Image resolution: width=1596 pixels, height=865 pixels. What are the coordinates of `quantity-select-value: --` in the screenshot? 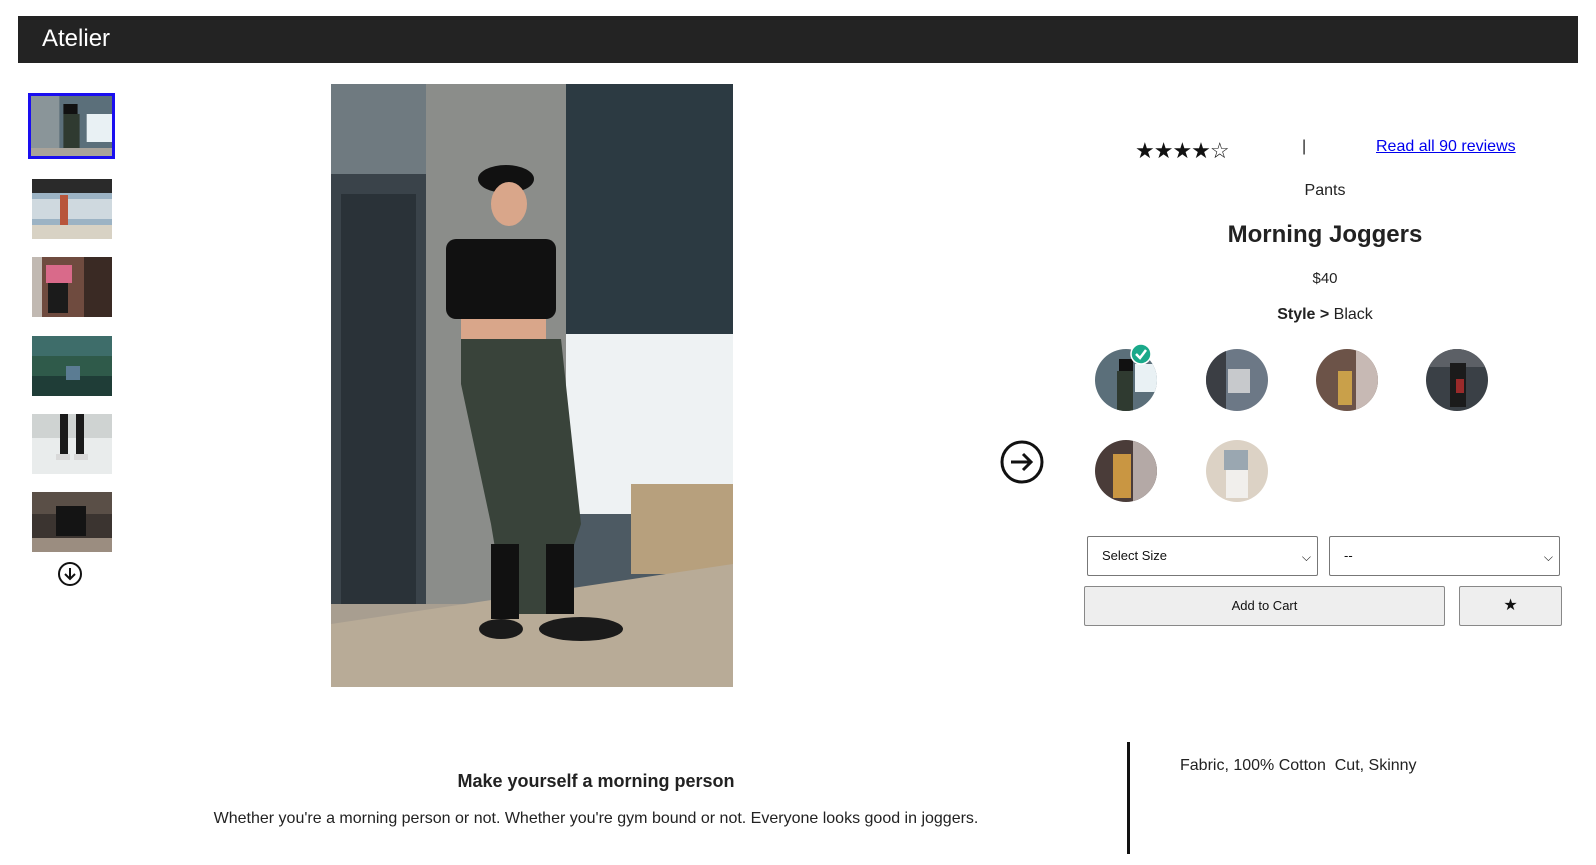 It's located at (1348, 555).